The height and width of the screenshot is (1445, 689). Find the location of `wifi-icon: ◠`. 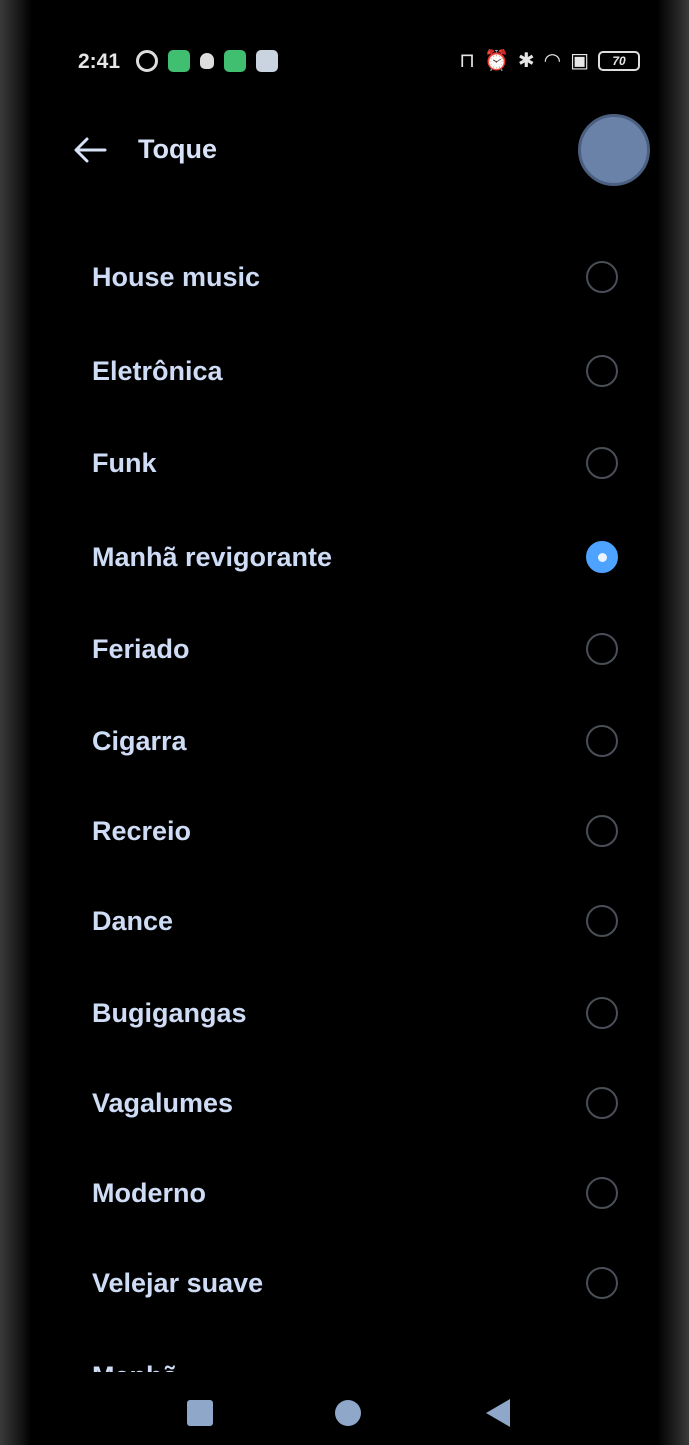

wifi-icon: ◠ is located at coordinates (552, 61).